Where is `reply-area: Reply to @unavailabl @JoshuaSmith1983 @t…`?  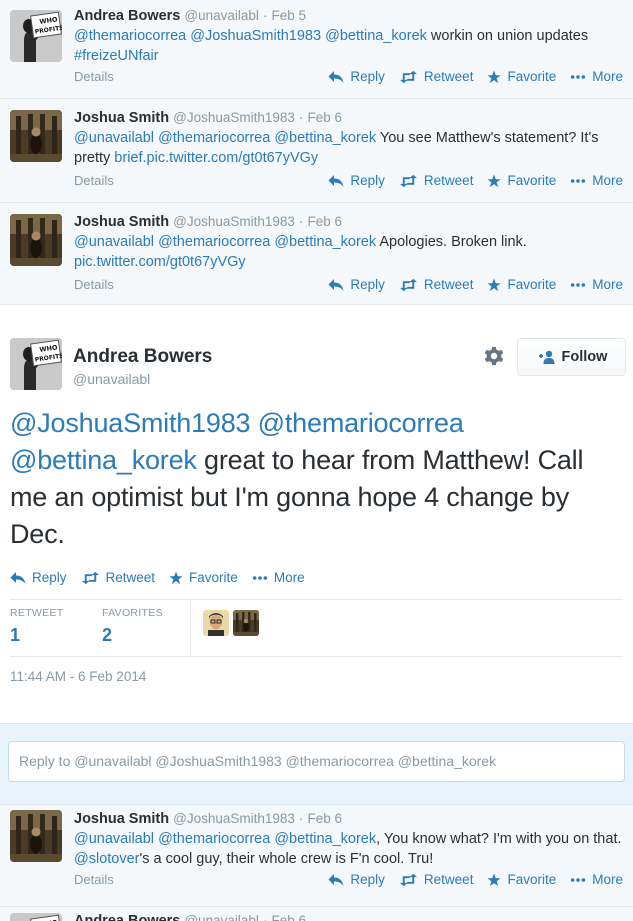
reply-area: Reply to @unavailabl @JoshuaSmith1983 @t… is located at coordinates (316, 764).